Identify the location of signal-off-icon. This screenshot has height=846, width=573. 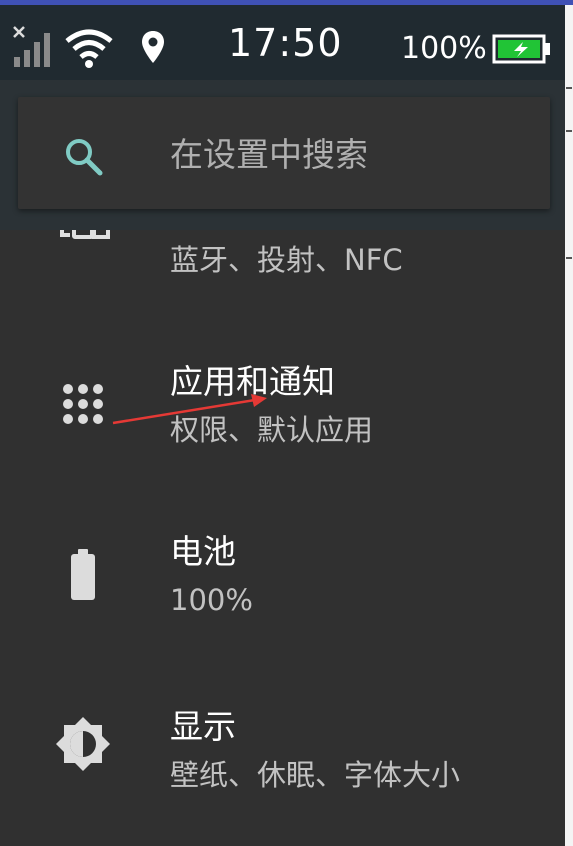
(31, 46).